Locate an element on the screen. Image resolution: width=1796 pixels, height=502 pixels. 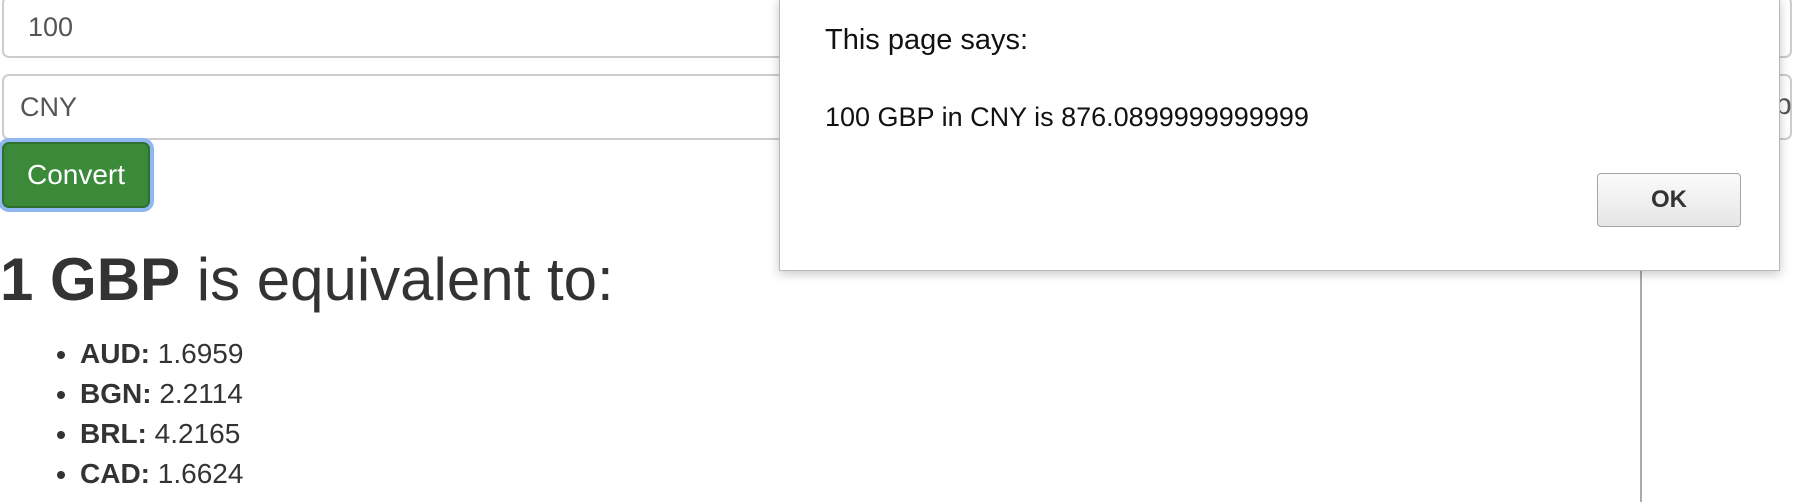
currency-code: CAD: is located at coordinates (115, 473).